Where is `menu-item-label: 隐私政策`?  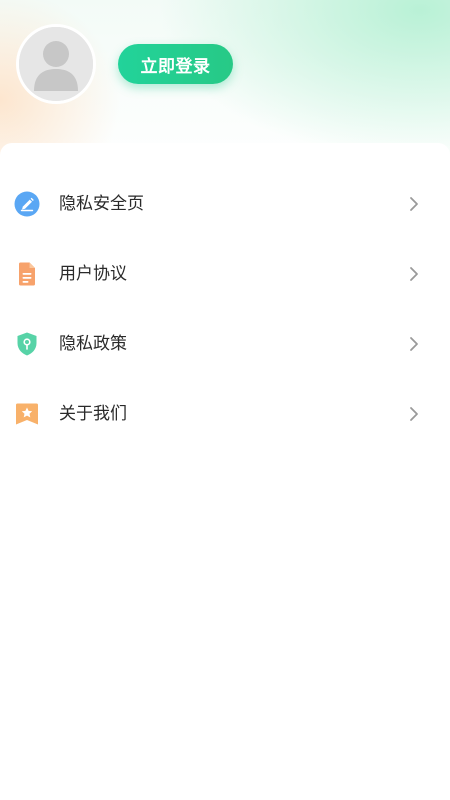
menu-item-label: 隐私政策 is located at coordinates (93, 344).